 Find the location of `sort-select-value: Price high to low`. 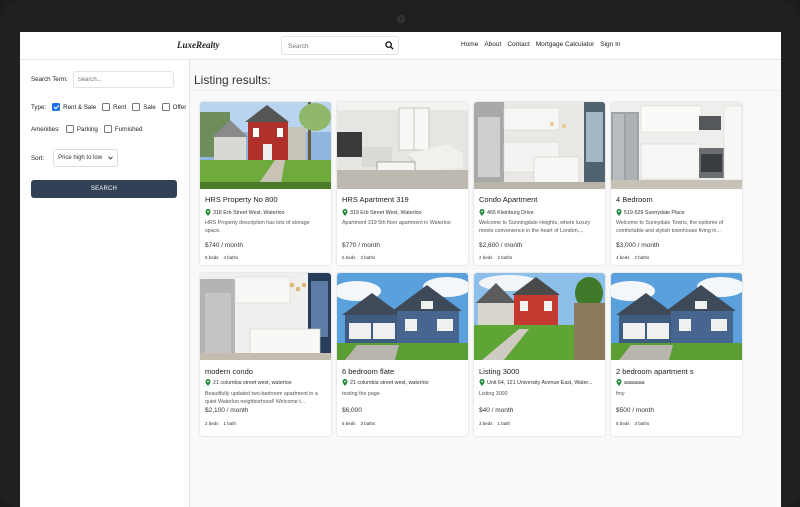

sort-select-value: Price high to low is located at coordinates (80, 158).